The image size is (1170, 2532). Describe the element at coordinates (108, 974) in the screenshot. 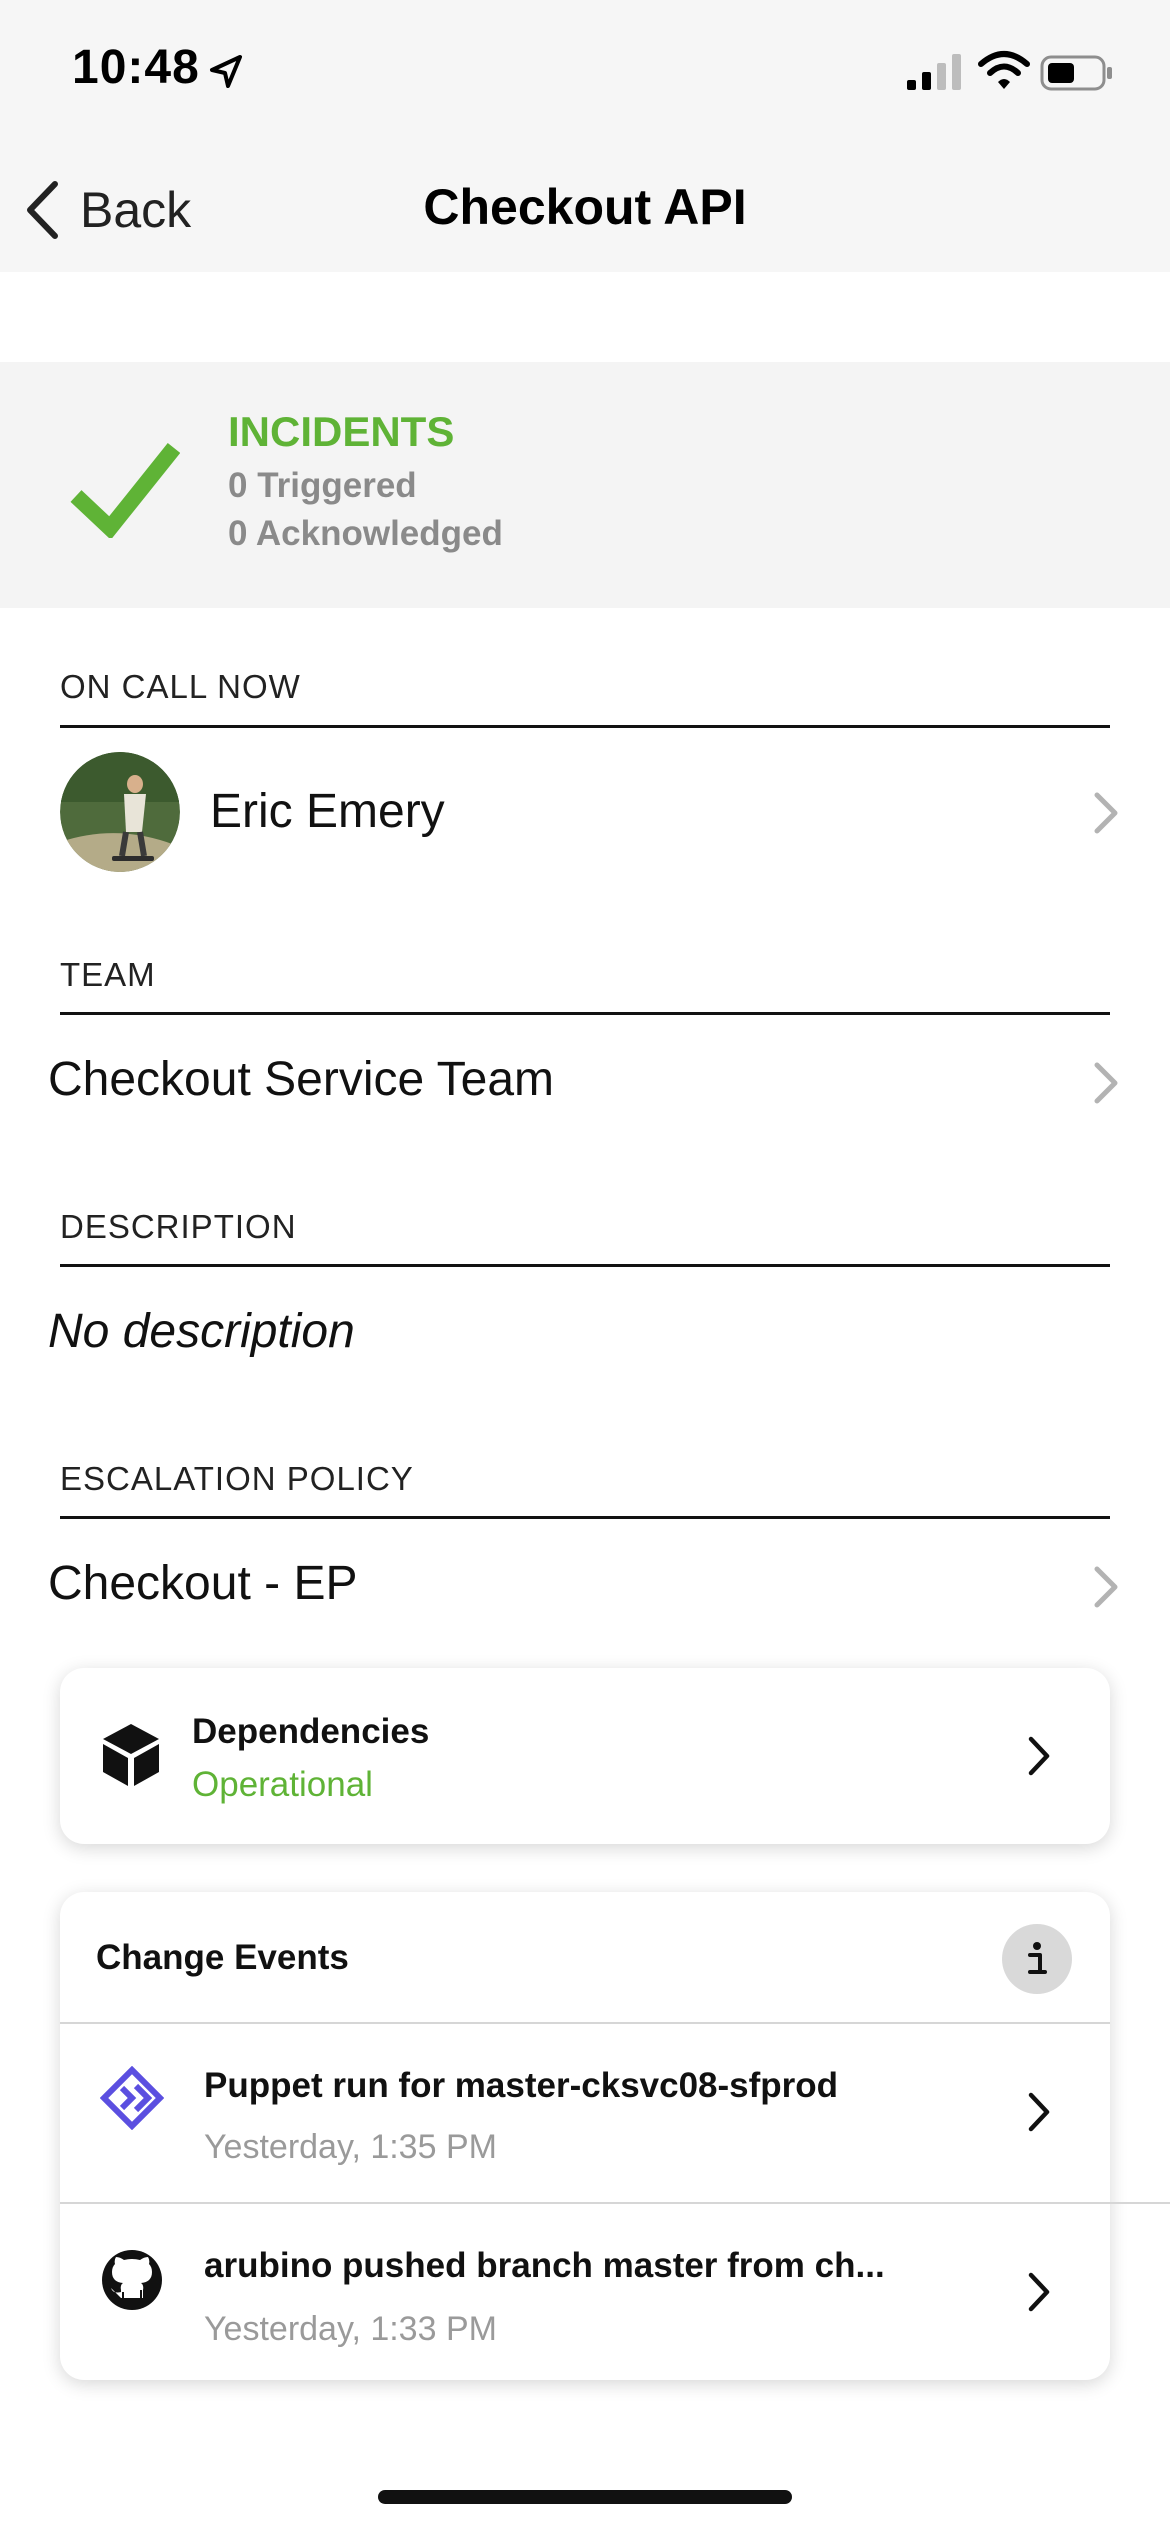

I see `team-heading: TEAM` at that location.